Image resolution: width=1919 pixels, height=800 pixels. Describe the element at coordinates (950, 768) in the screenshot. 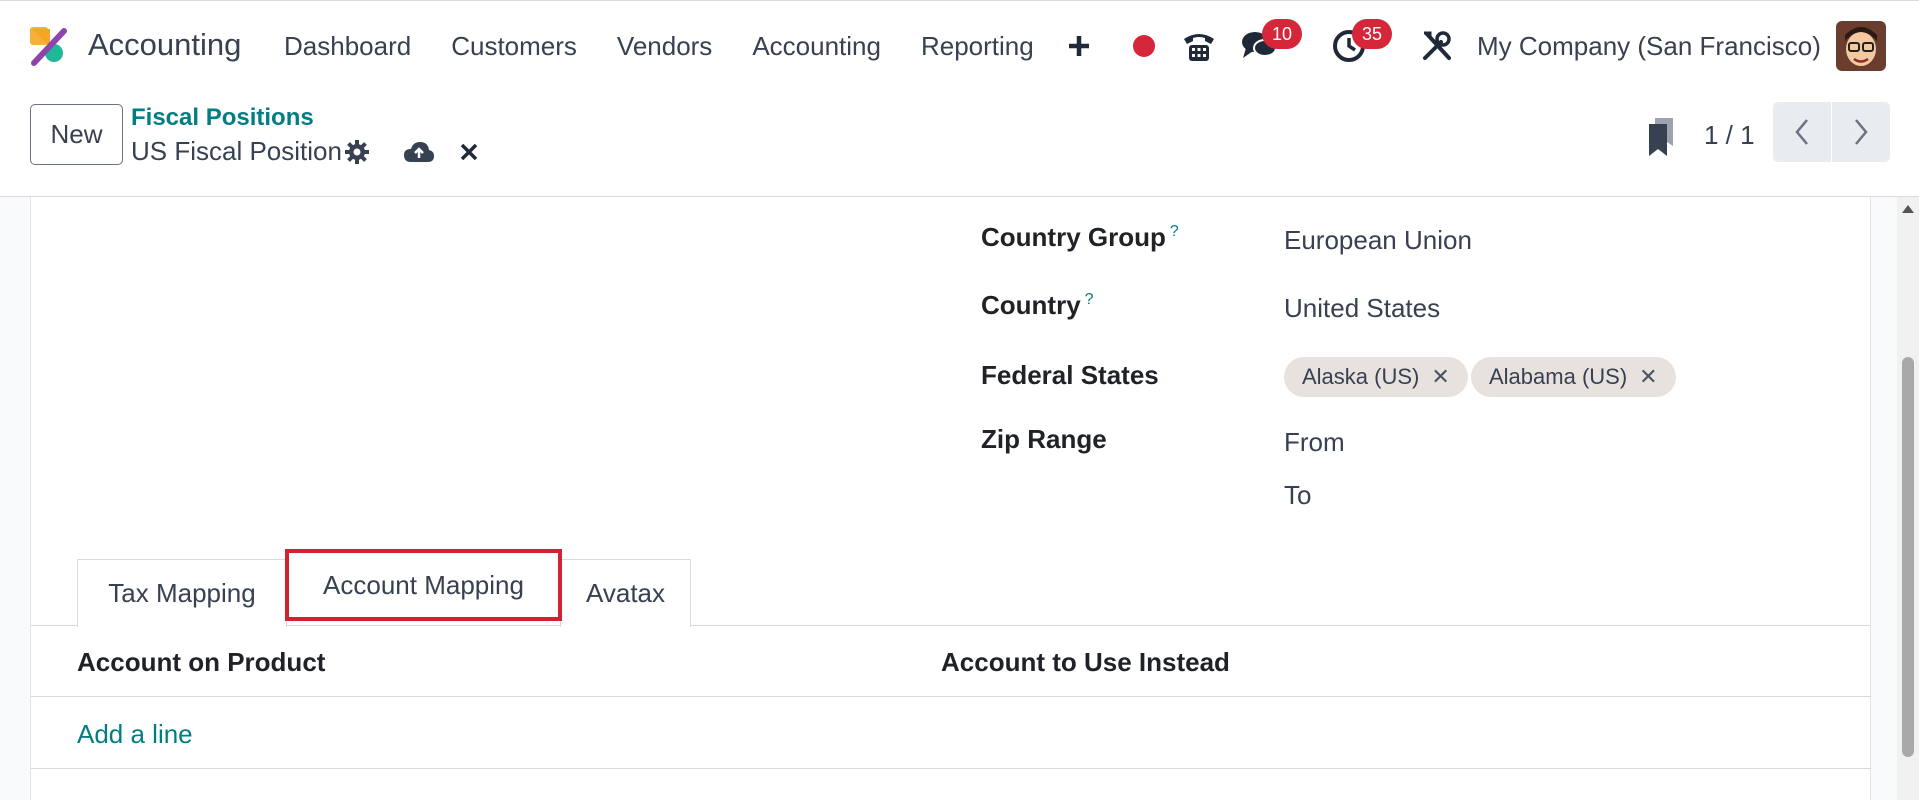

I see `list-divider` at that location.